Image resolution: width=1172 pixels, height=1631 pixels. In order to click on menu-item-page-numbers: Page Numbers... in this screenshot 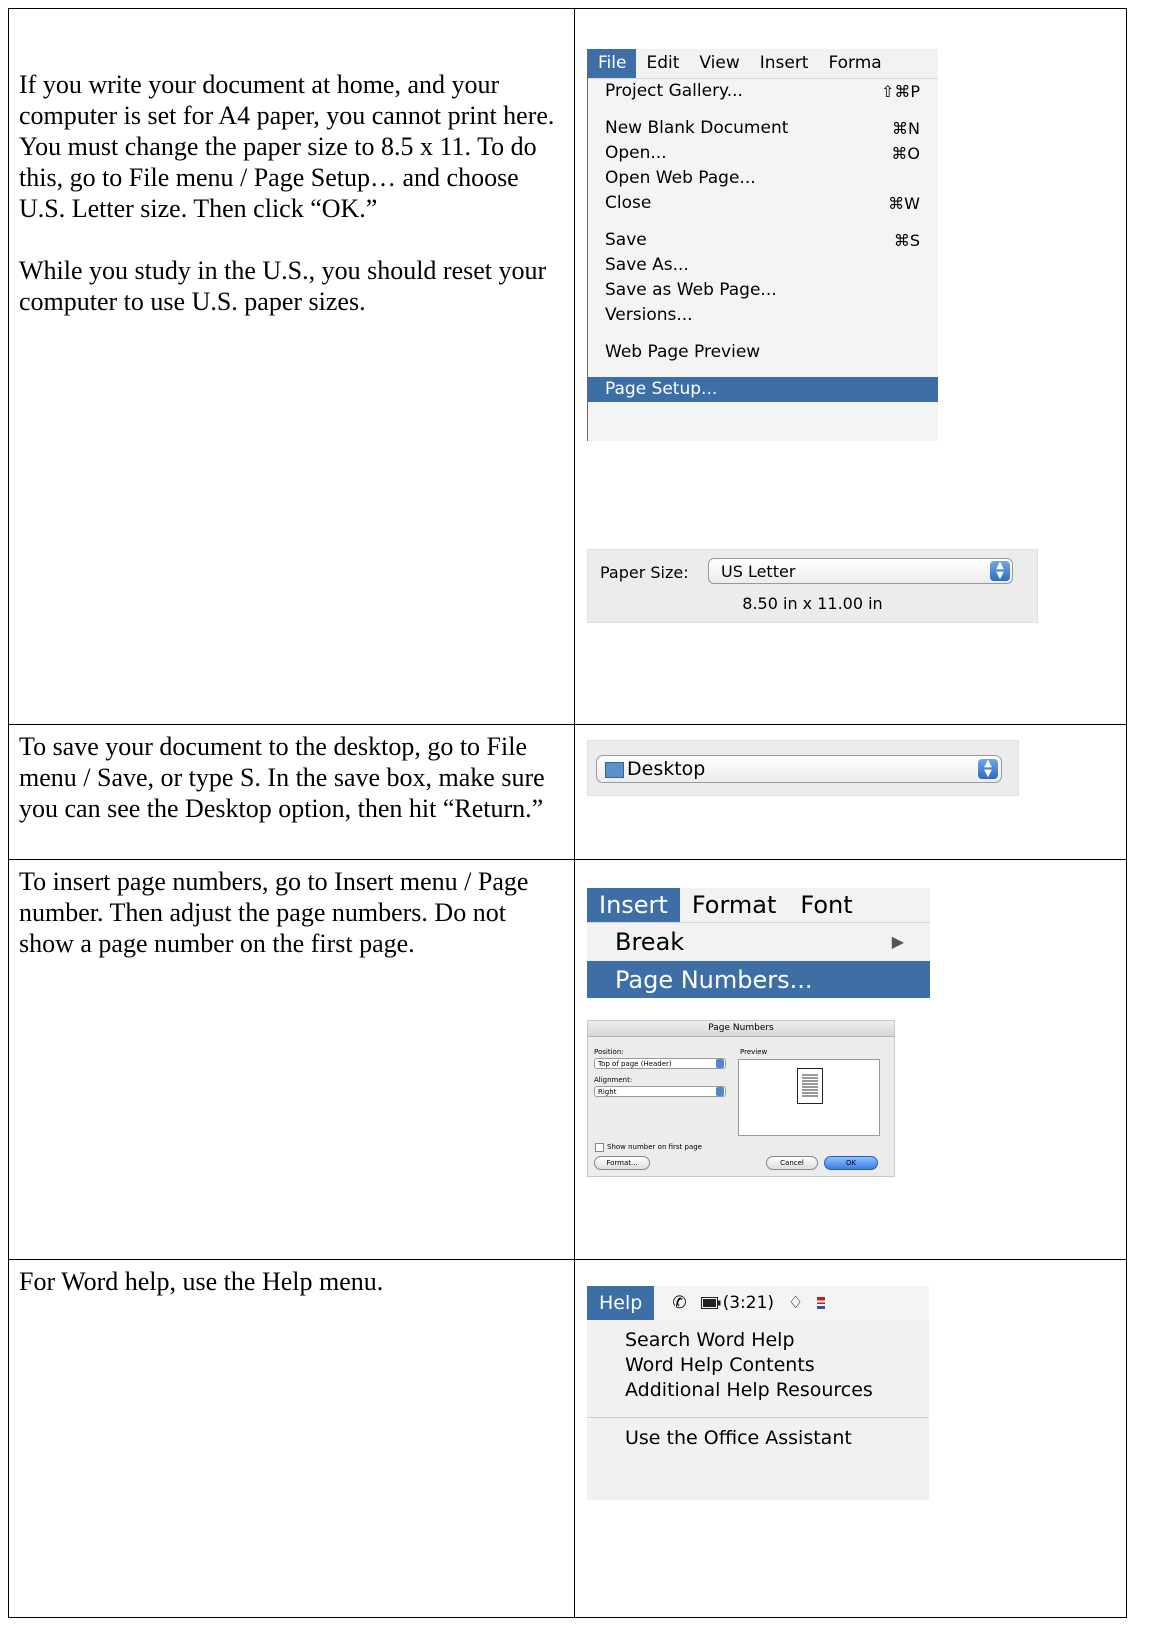, I will do `click(758, 979)`.